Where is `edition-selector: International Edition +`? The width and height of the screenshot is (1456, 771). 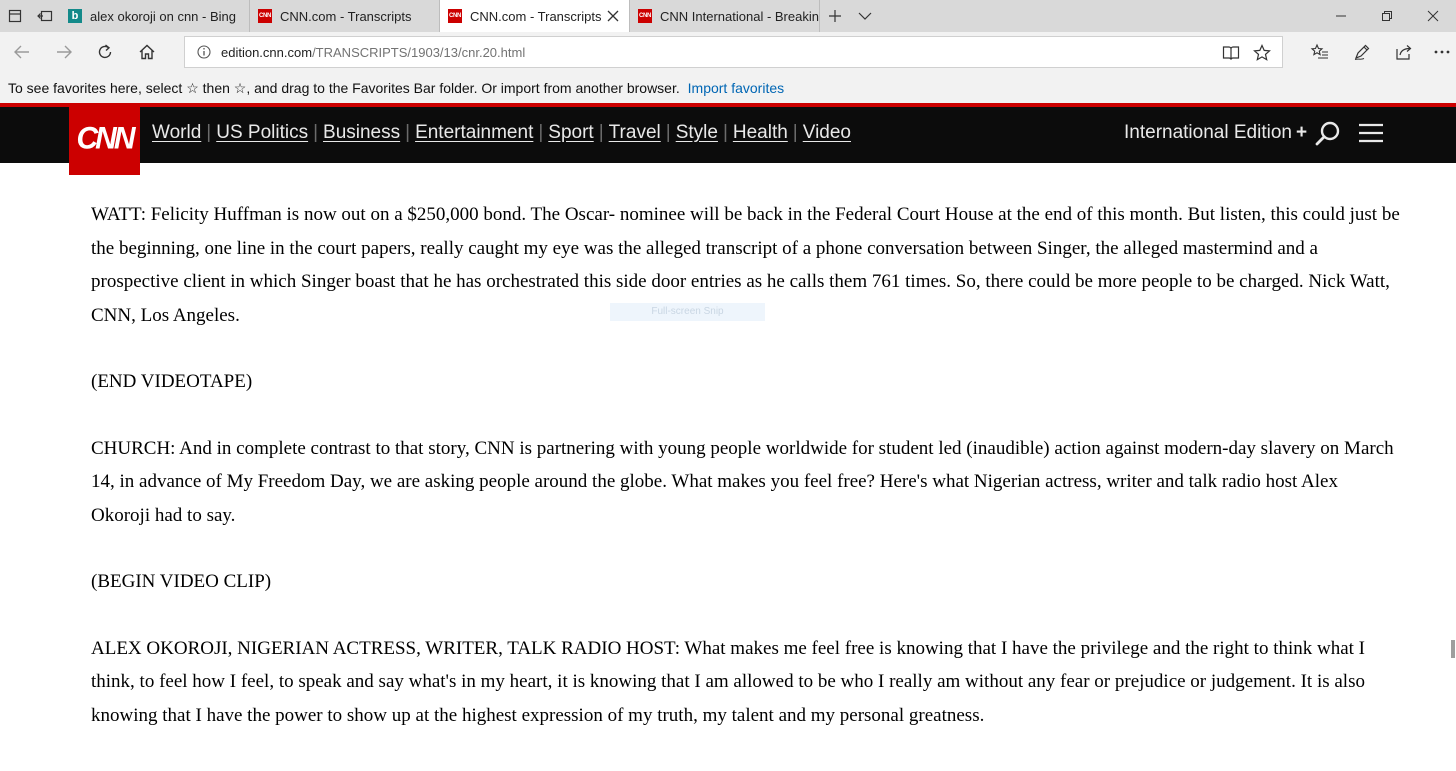 edition-selector: International Edition + is located at coordinates (1215, 133).